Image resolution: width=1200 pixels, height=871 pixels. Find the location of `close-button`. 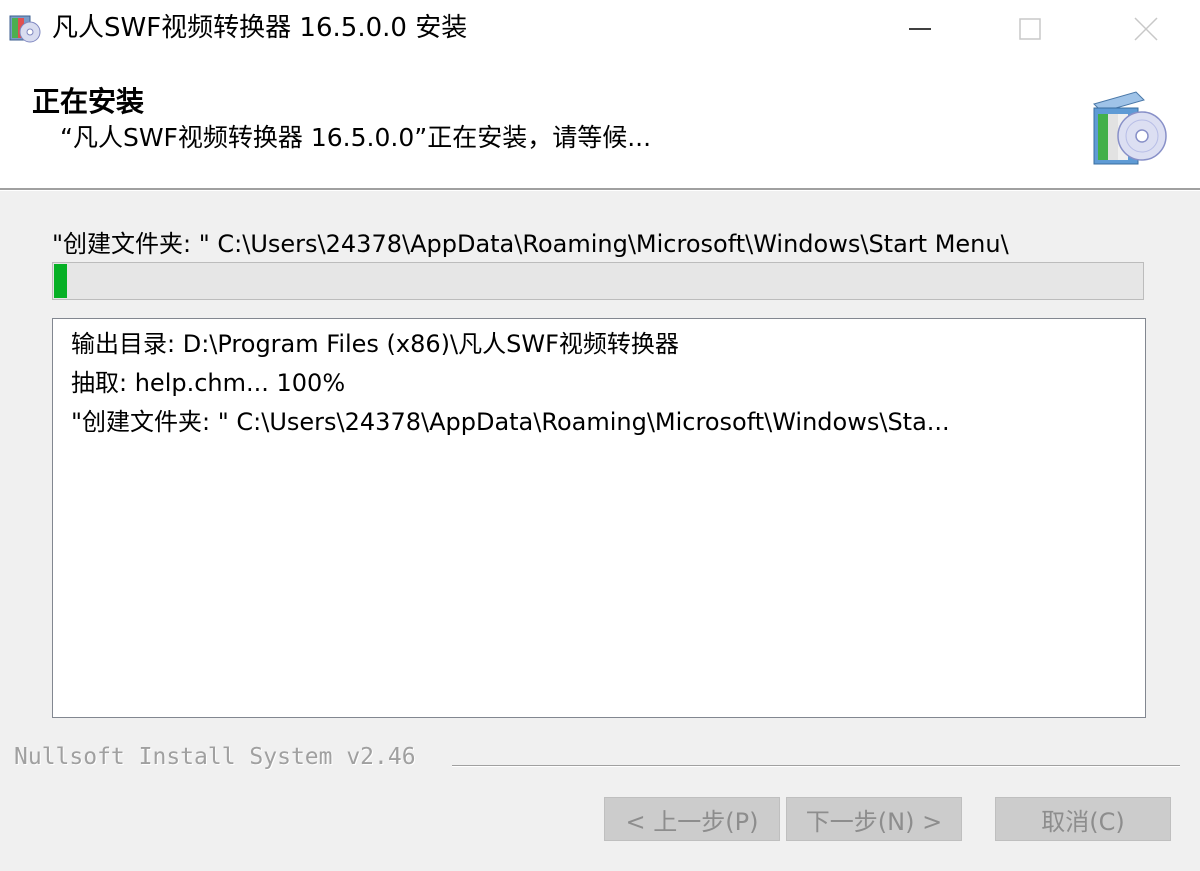

close-button is located at coordinates (1146, 29).